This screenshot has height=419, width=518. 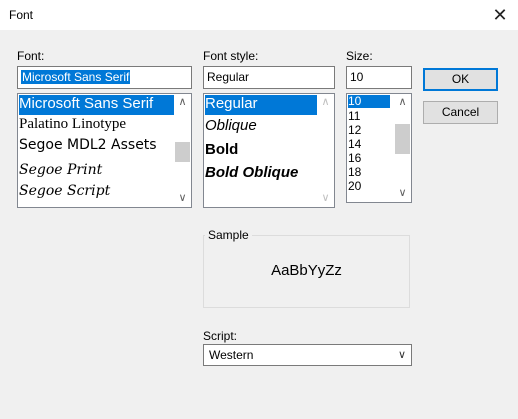 I want to click on font-list-item-segoe-mdl2-assets: Segoe MDL2 Assets, so click(x=88, y=145).